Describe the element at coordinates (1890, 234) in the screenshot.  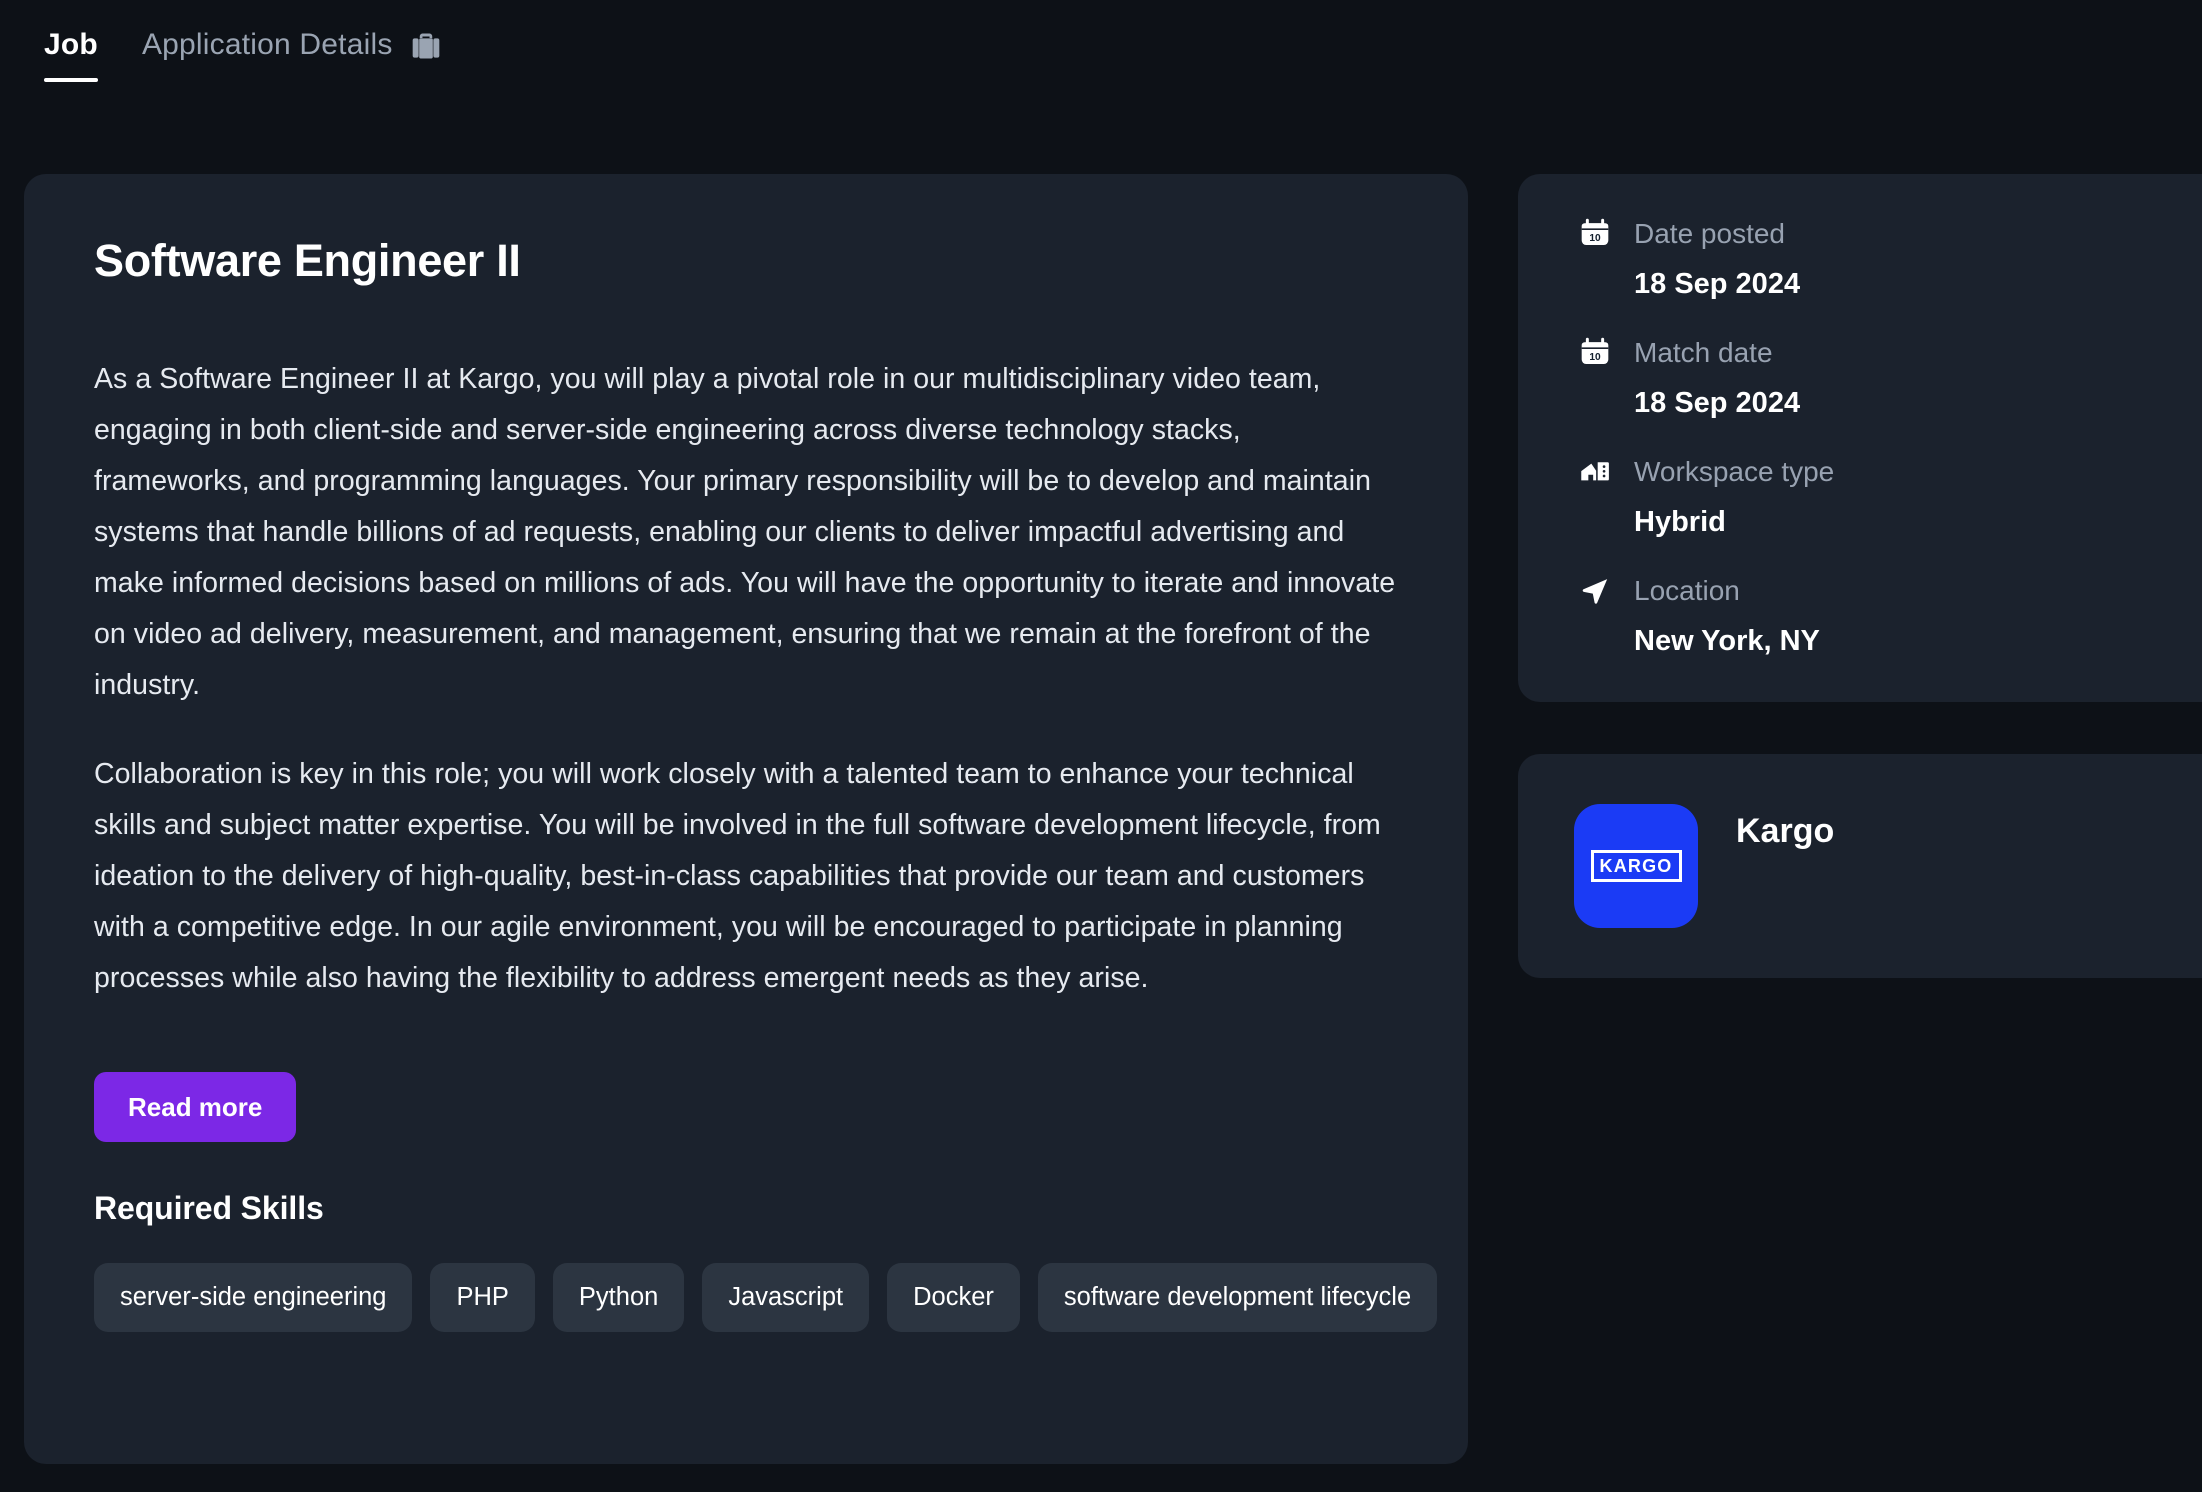
I see `meta-head: 10 Date posted` at that location.